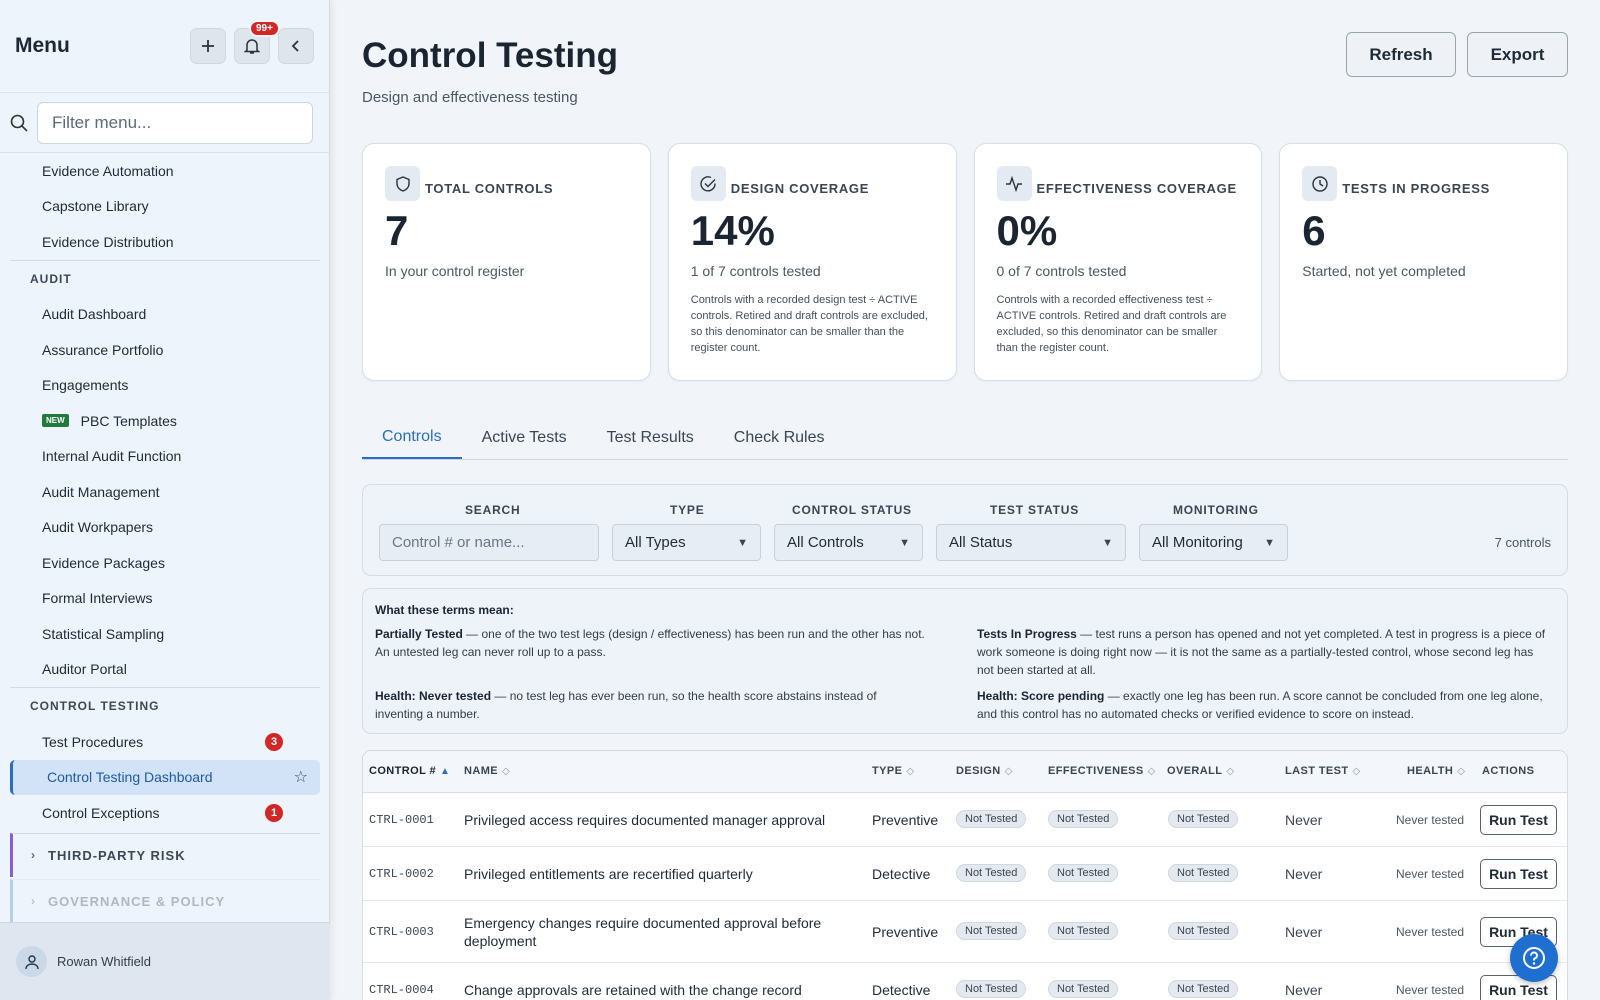 The height and width of the screenshot is (1000, 1600). Describe the element at coordinates (1401, 54) in the screenshot. I see `refresh-button: Refresh` at that location.